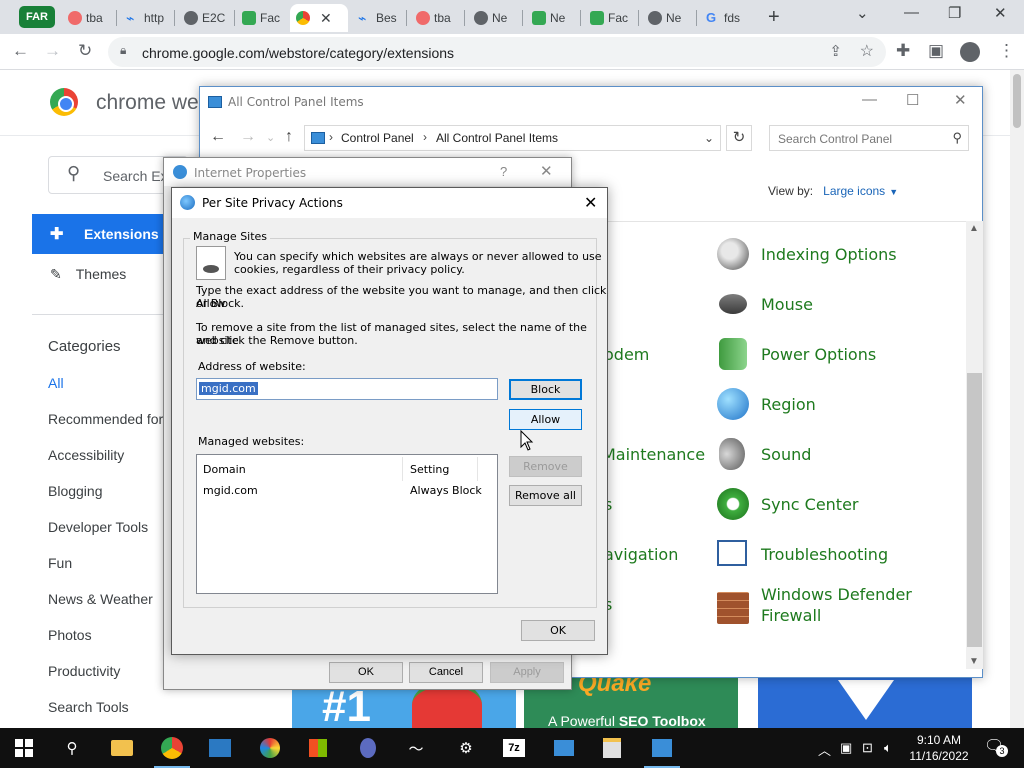  What do you see at coordinates (862, 13) in the screenshot?
I see `tab-search-icon: ⌄` at bounding box center [862, 13].